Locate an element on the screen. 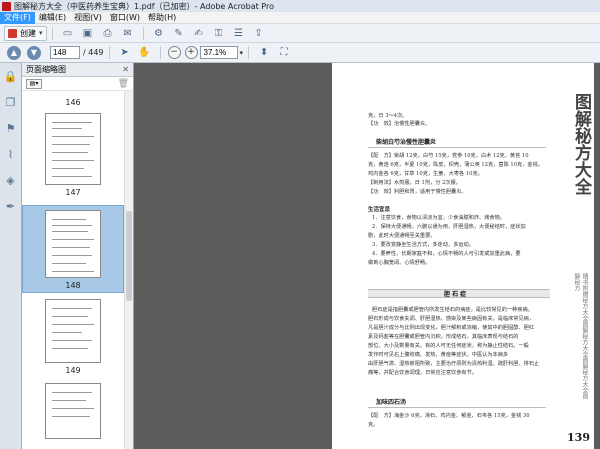 The width and height of the screenshot is (600, 449). doc-line: 克，日 3～4次。 is located at coordinates (388, 116).